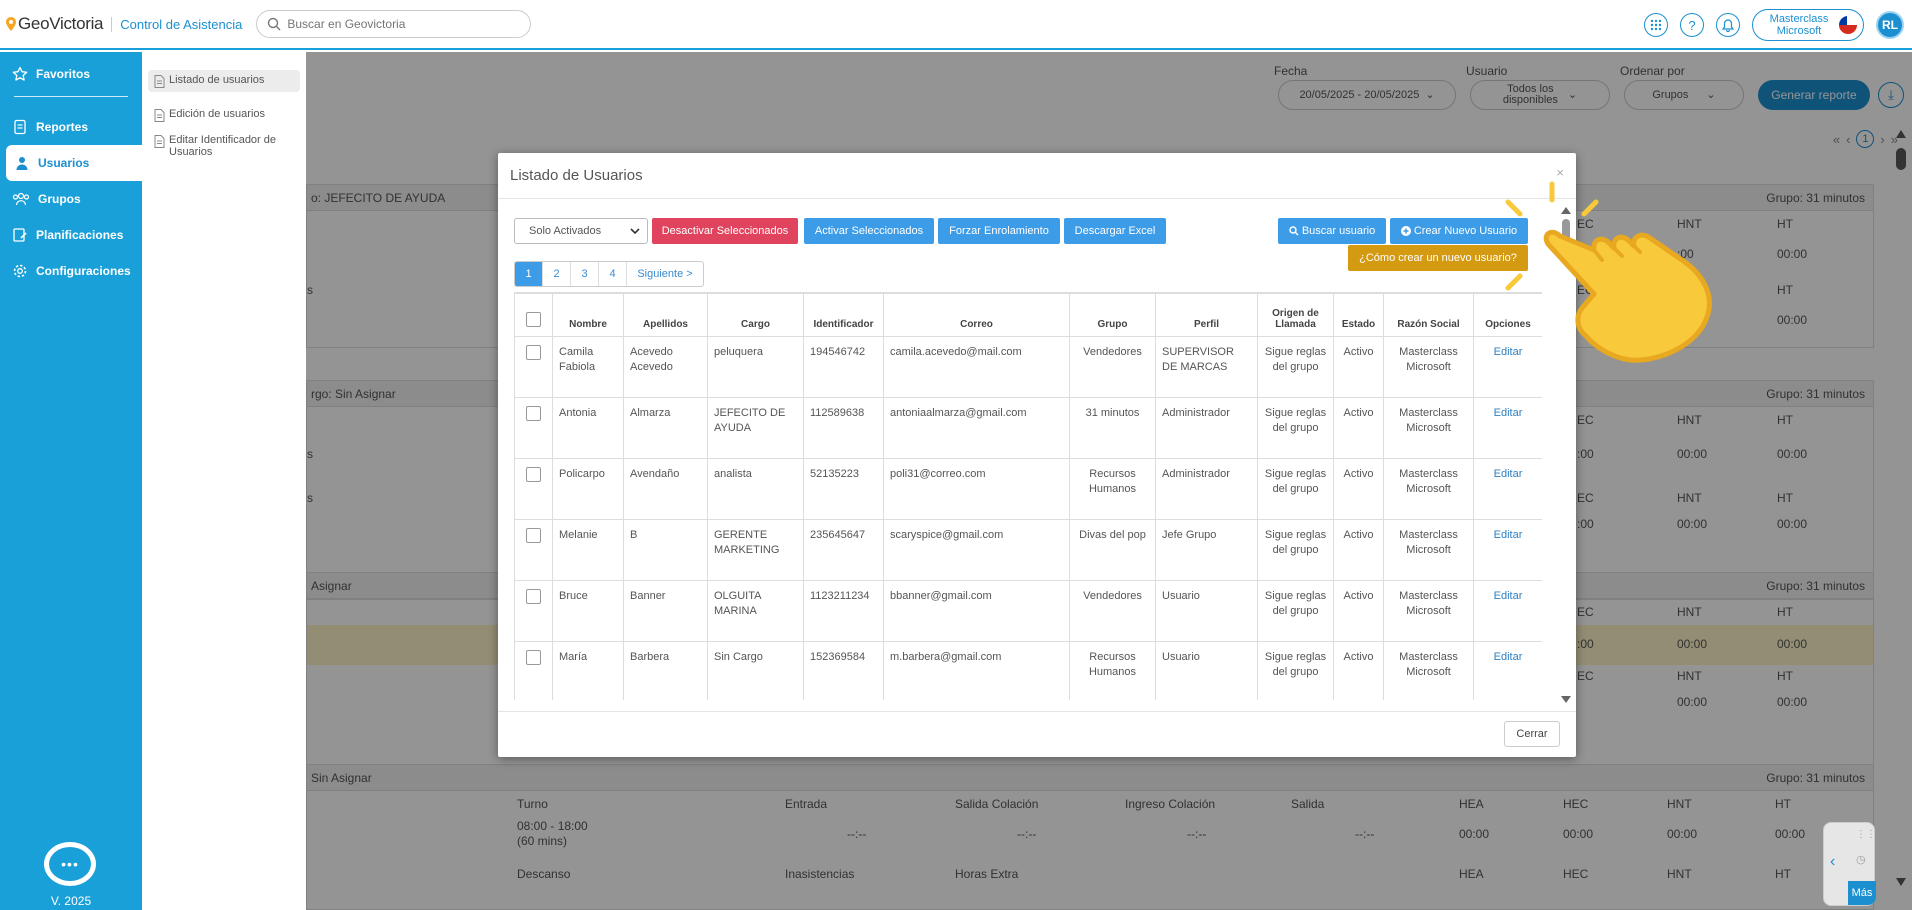 This screenshot has width=1912, height=910. Describe the element at coordinates (70, 864) in the screenshot. I see `chat-button: •••` at that location.